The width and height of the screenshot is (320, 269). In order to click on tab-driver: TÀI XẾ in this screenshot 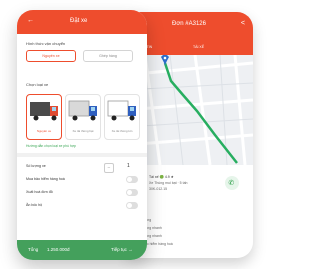, I will do `click(198, 47)`.